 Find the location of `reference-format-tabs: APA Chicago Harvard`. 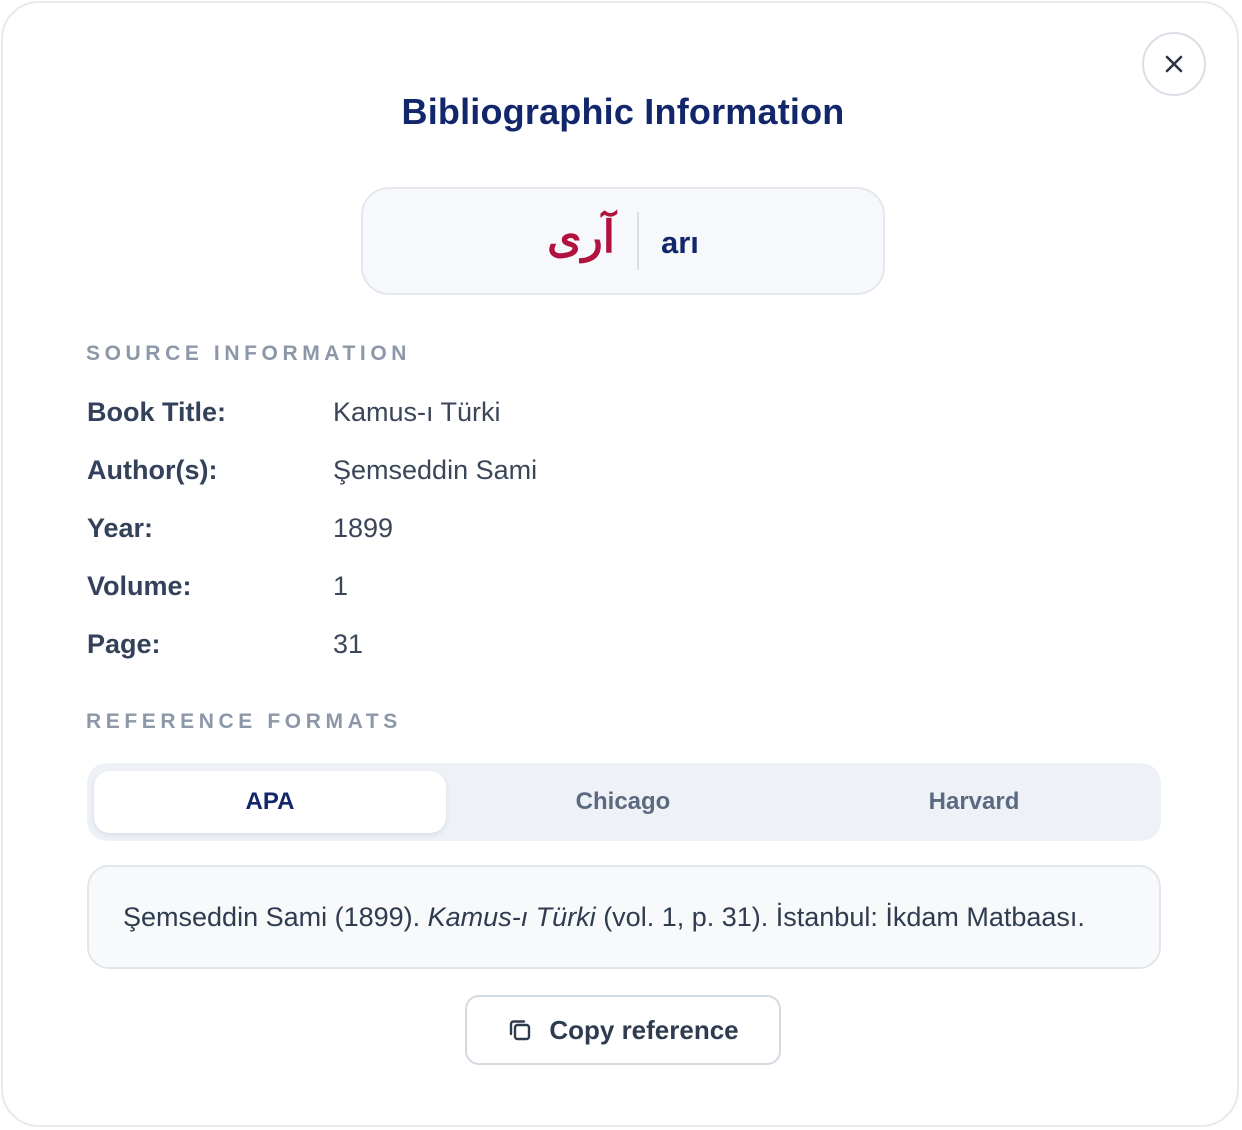

reference-format-tabs: APA Chicago Harvard is located at coordinates (624, 802).